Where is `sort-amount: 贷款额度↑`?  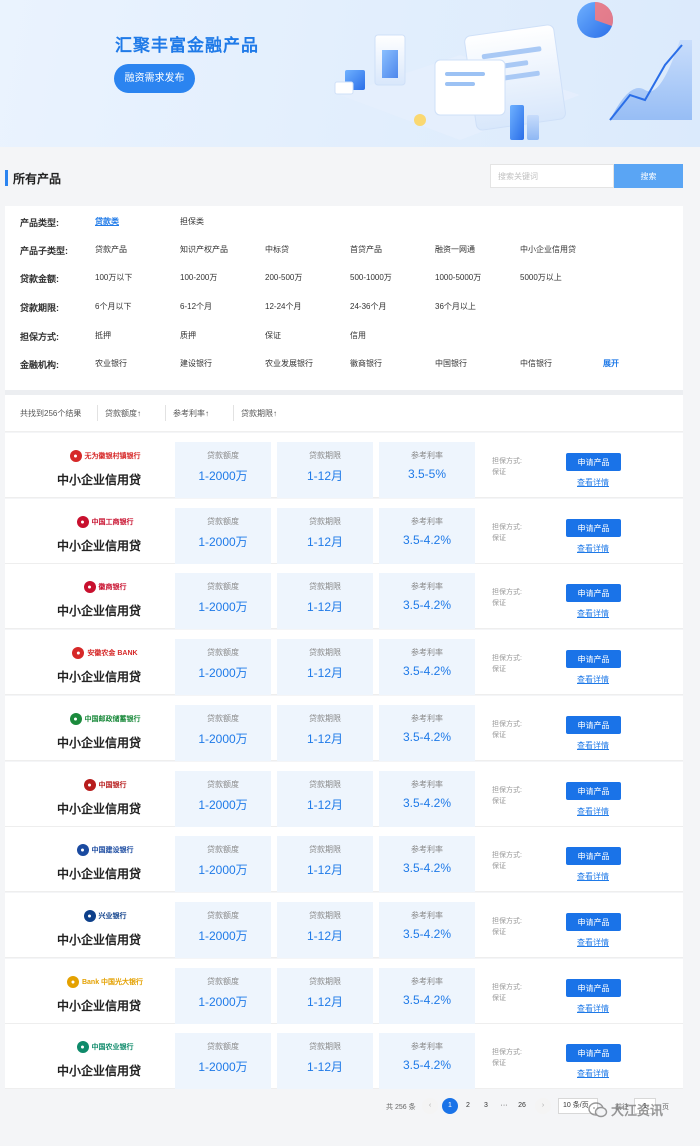
sort-amount: 贷款额度↑ is located at coordinates (123, 413).